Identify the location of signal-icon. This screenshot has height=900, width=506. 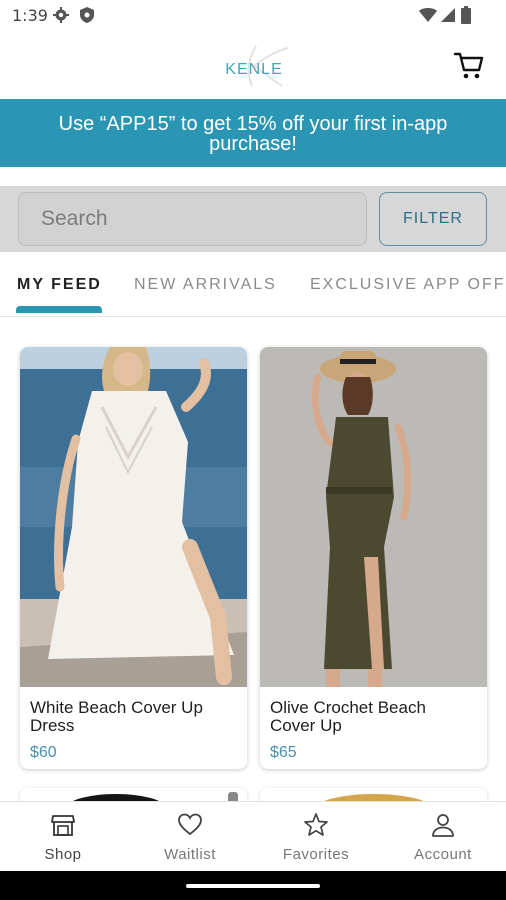
(448, 15).